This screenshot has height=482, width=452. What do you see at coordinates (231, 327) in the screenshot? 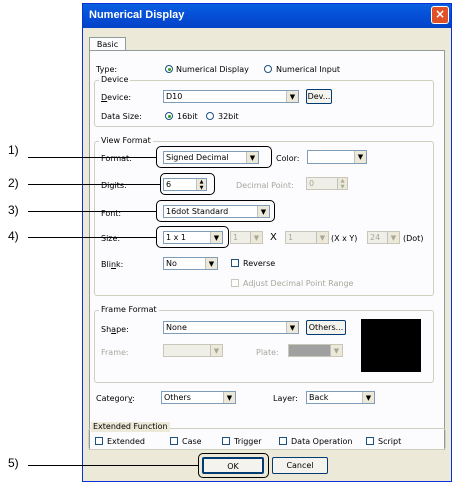
I see `shape-select: None ▼` at bounding box center [231, 327].